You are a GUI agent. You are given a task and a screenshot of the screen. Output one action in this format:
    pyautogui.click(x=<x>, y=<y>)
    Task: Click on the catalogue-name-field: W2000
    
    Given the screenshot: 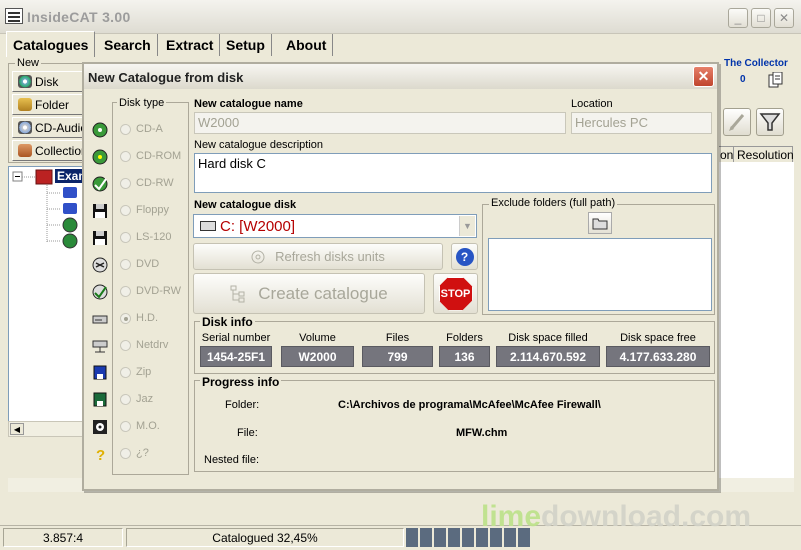 What is the action you would take?
    pyautogui.click(x=380, y=123)
    